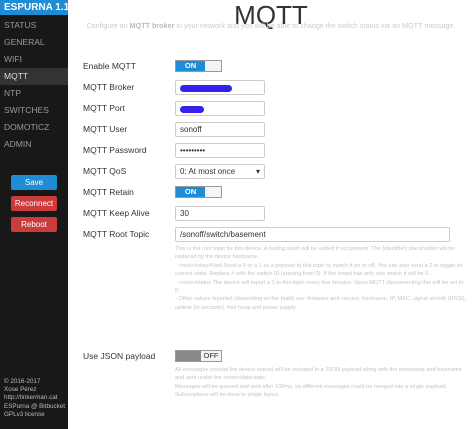 Image resolution: width=474 pixels, height=429 pixels. What do you see at coordinates (109, 66) in the screenshot?
I see `enable-mqtt-label: Enable MQTT` at bounding box center [109, 66].